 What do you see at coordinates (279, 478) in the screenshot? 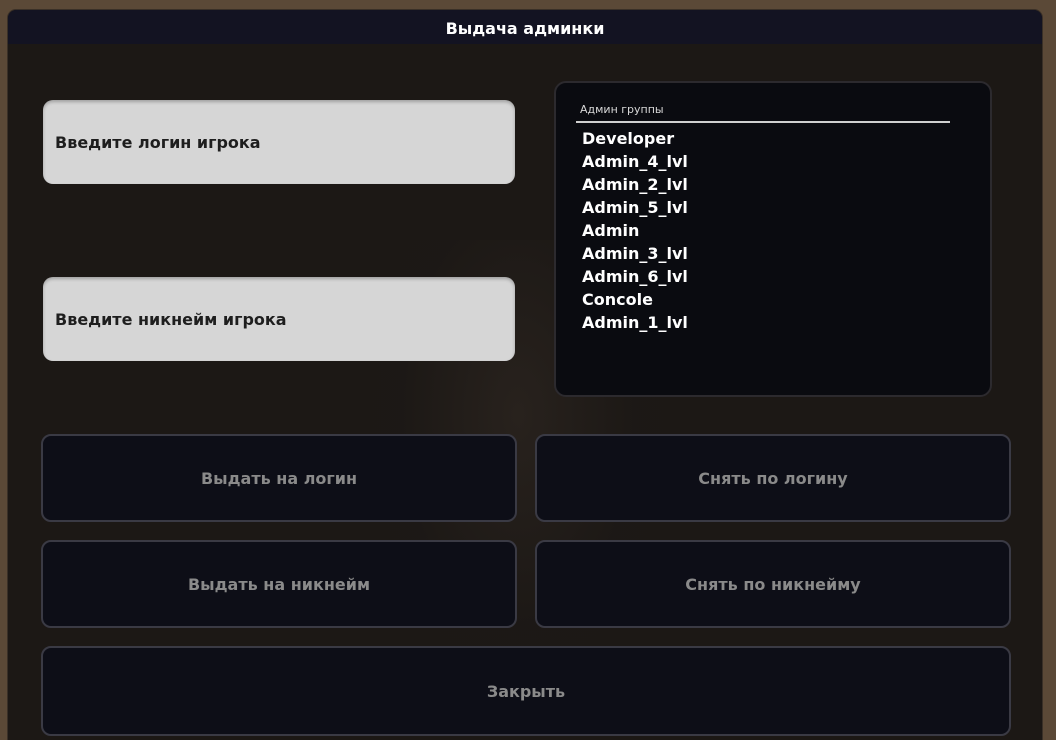
I see `give-by-login-button: Выдать на логин` at bounding box center [279, 478].